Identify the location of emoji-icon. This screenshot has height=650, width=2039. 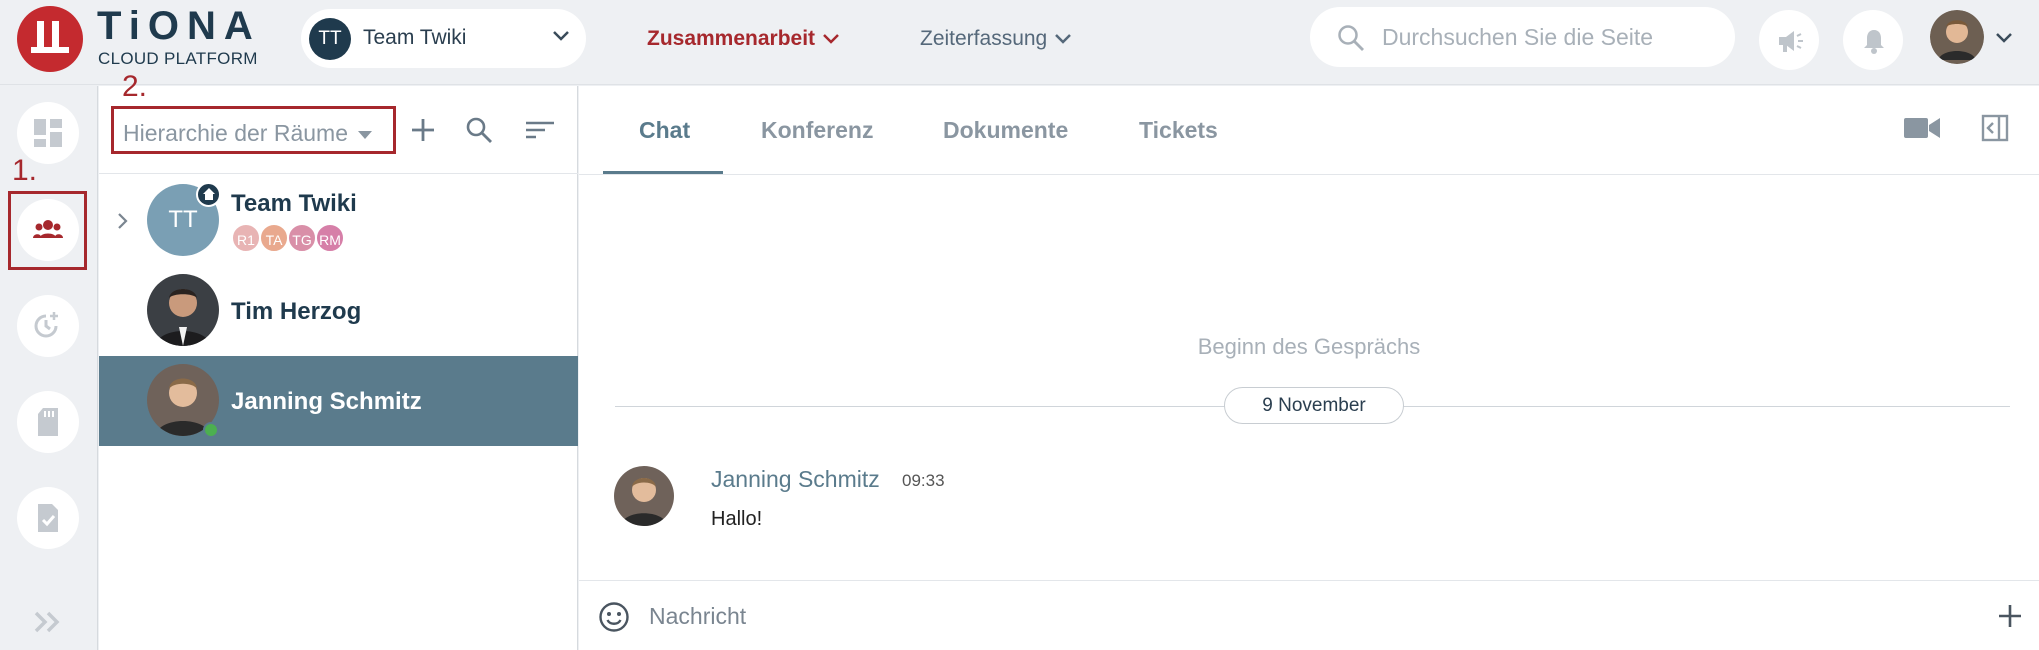
(614, 617).